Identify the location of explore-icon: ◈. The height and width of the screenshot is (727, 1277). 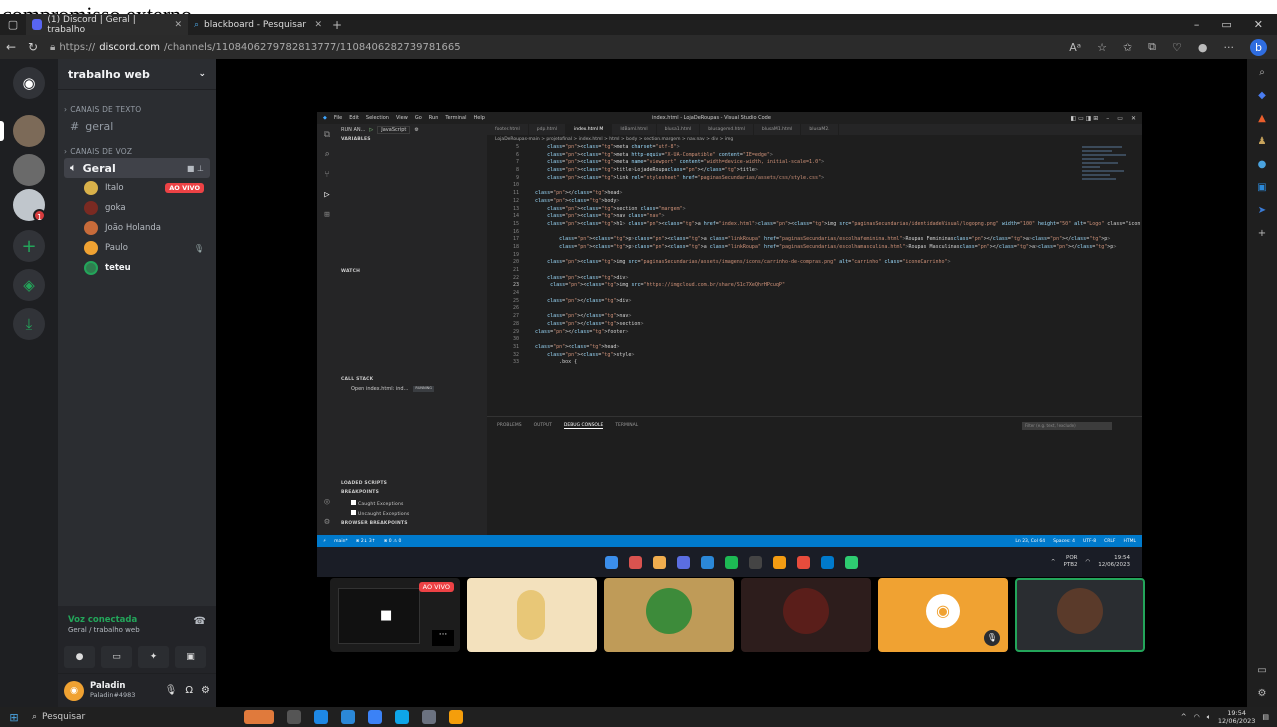
(29, 285).